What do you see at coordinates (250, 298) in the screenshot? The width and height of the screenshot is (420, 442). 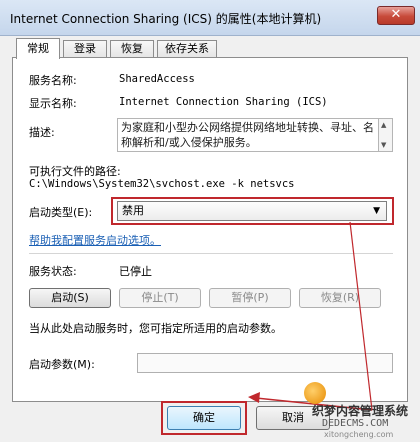 I see `pause-button: 暂停(P)` at bounding box center [250, 298].